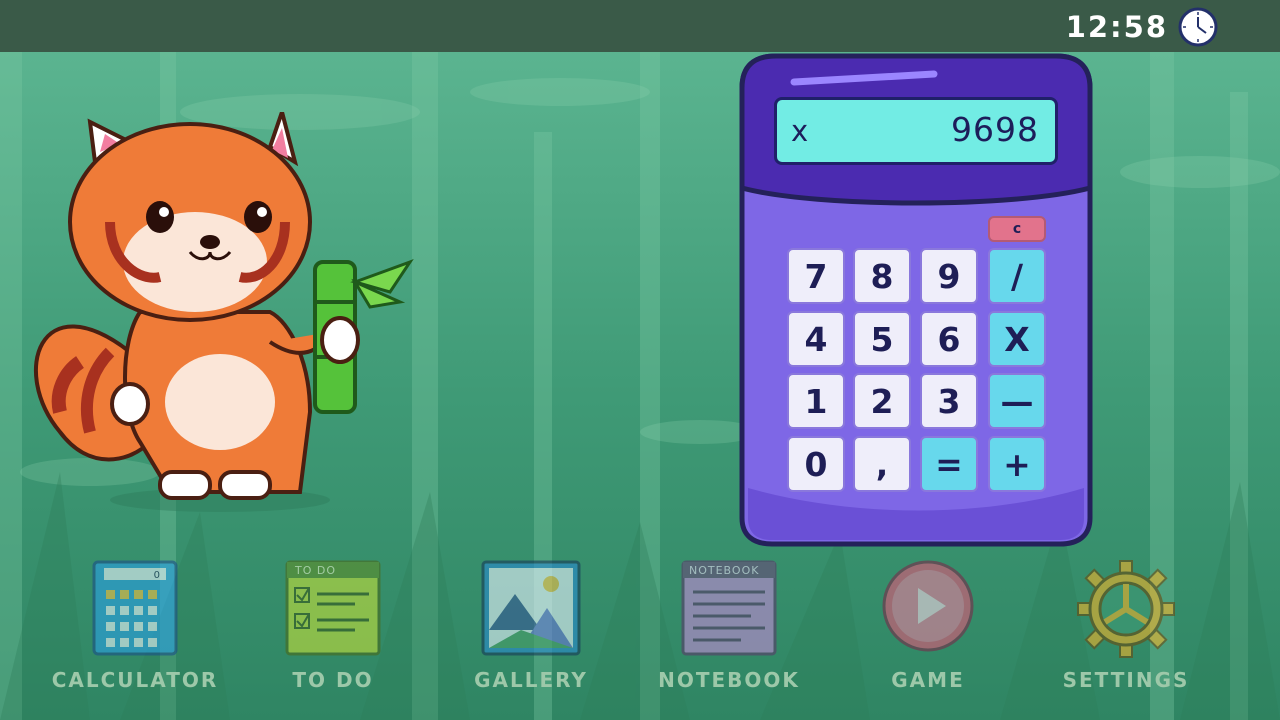 The height and width of the screenshot is (720, 1280). What do you see at coordinates (729, 680) in the screenshot?
I see `dock-notebook-label: NOTEBOOK` at bounding box center [729, 680].